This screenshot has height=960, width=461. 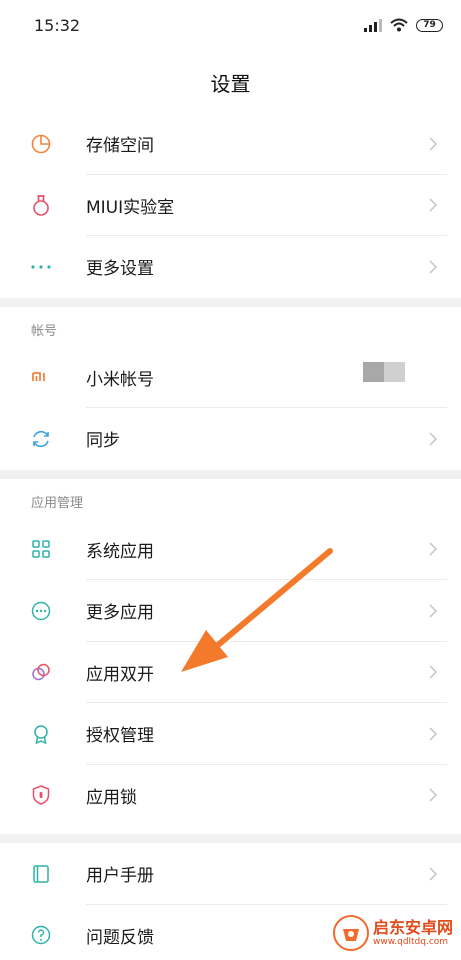 What do you see at coordinates (230, 796) in the screenshot?
I see `row-app-lock: 应用锁` at bounding box center [230, 796].